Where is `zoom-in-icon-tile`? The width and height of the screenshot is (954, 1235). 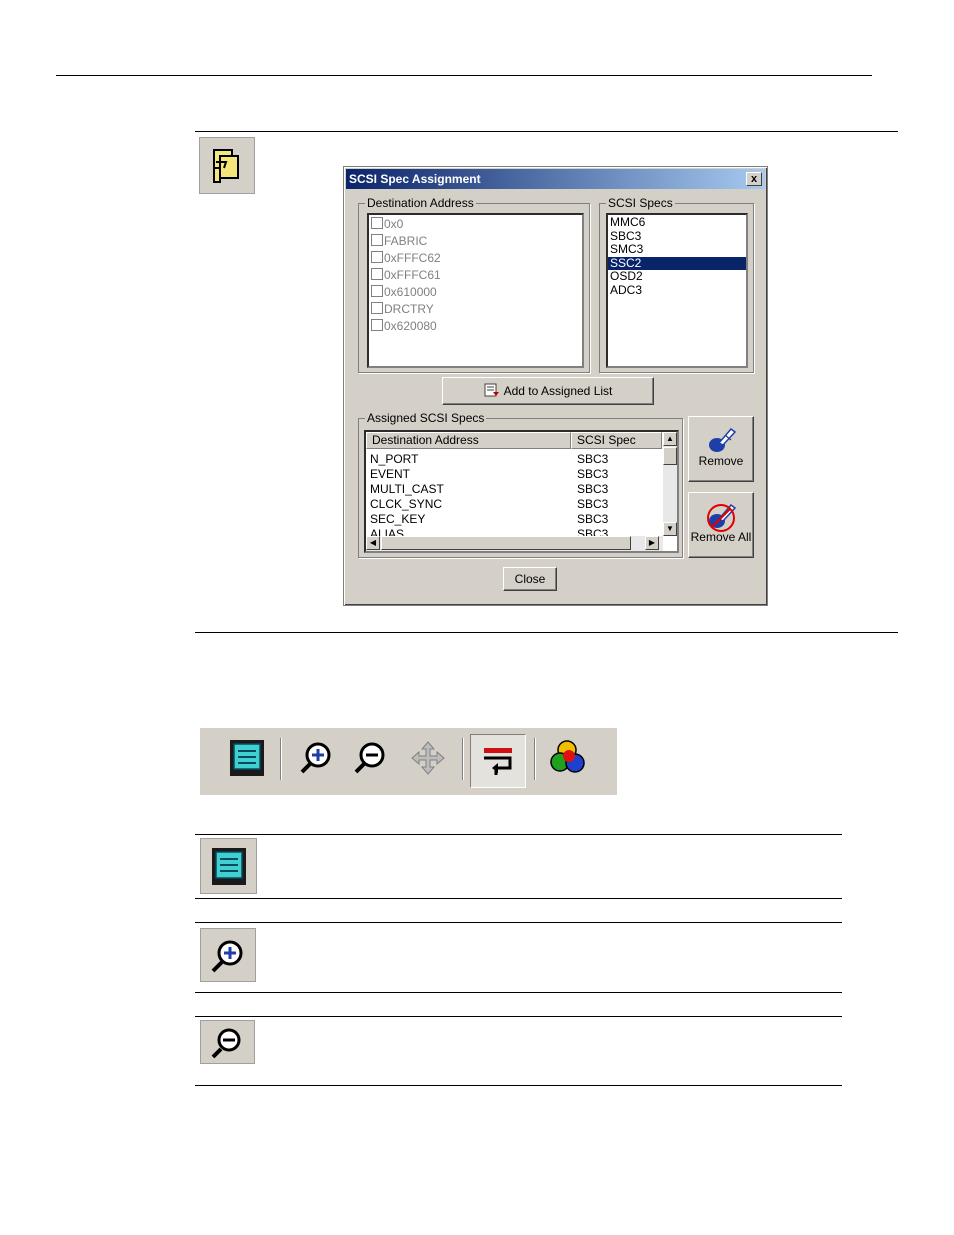
zoom-in-icon-tile is located at coordinates (228, 955).